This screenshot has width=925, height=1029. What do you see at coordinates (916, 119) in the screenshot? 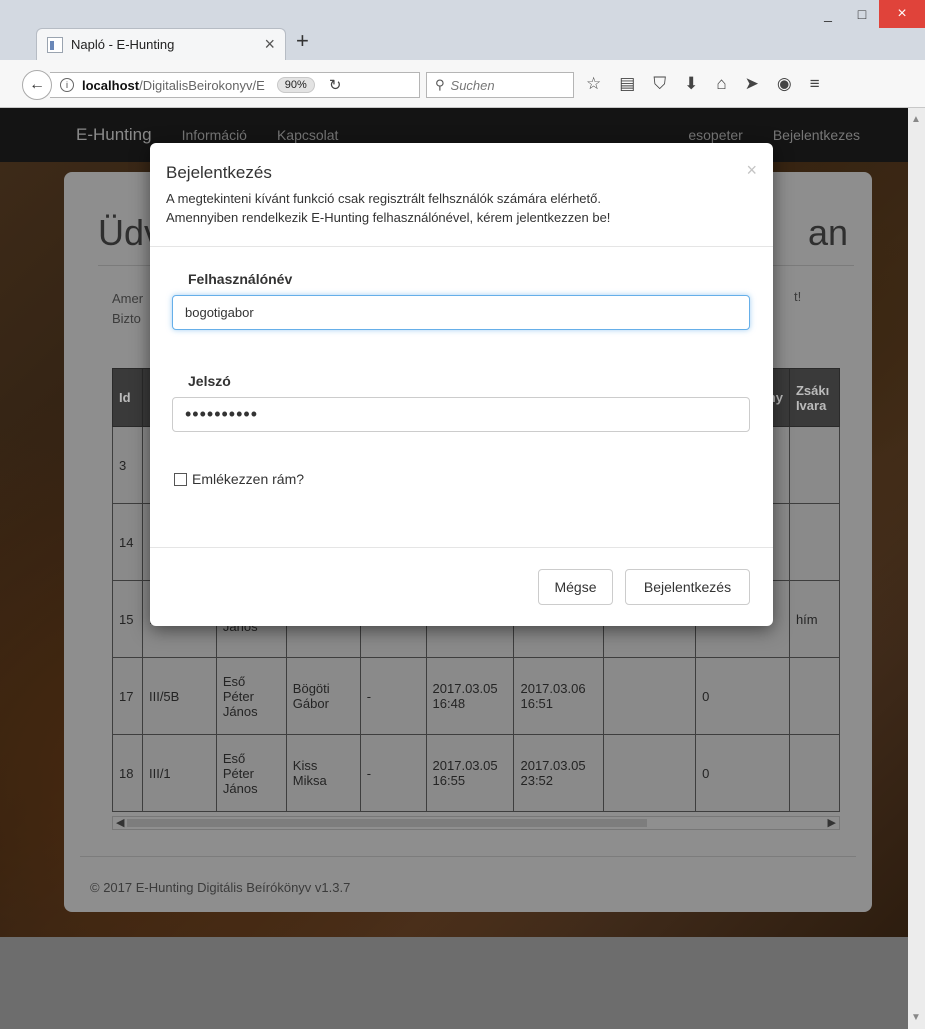
I see `scroll-up-icon: ▲` at bounding box center [916, 119].